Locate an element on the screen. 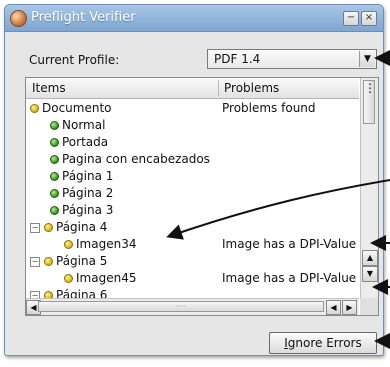  minimize-button: − is located at coordinates (351, 18).